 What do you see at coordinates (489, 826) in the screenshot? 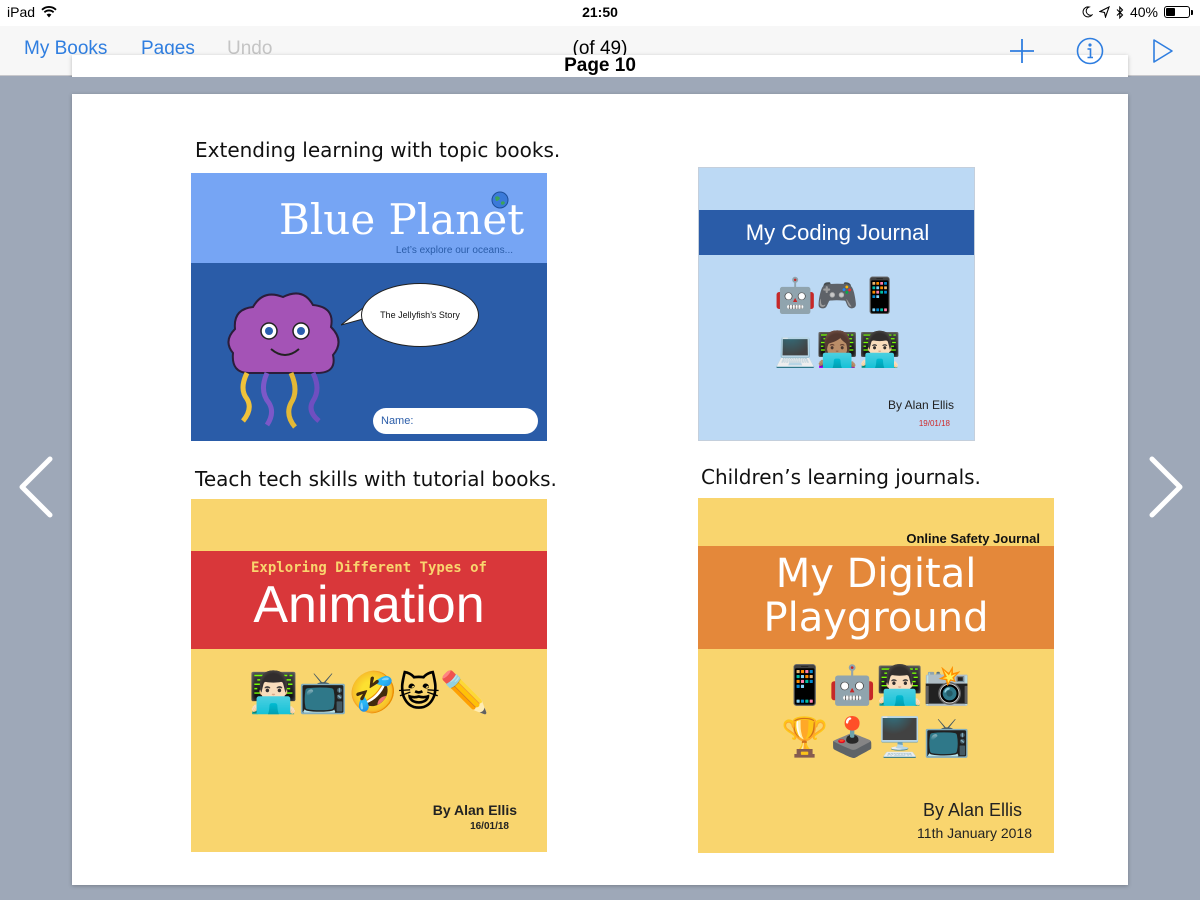
I see `cover-date: 16/01/18` at bounding box center [489, 826].